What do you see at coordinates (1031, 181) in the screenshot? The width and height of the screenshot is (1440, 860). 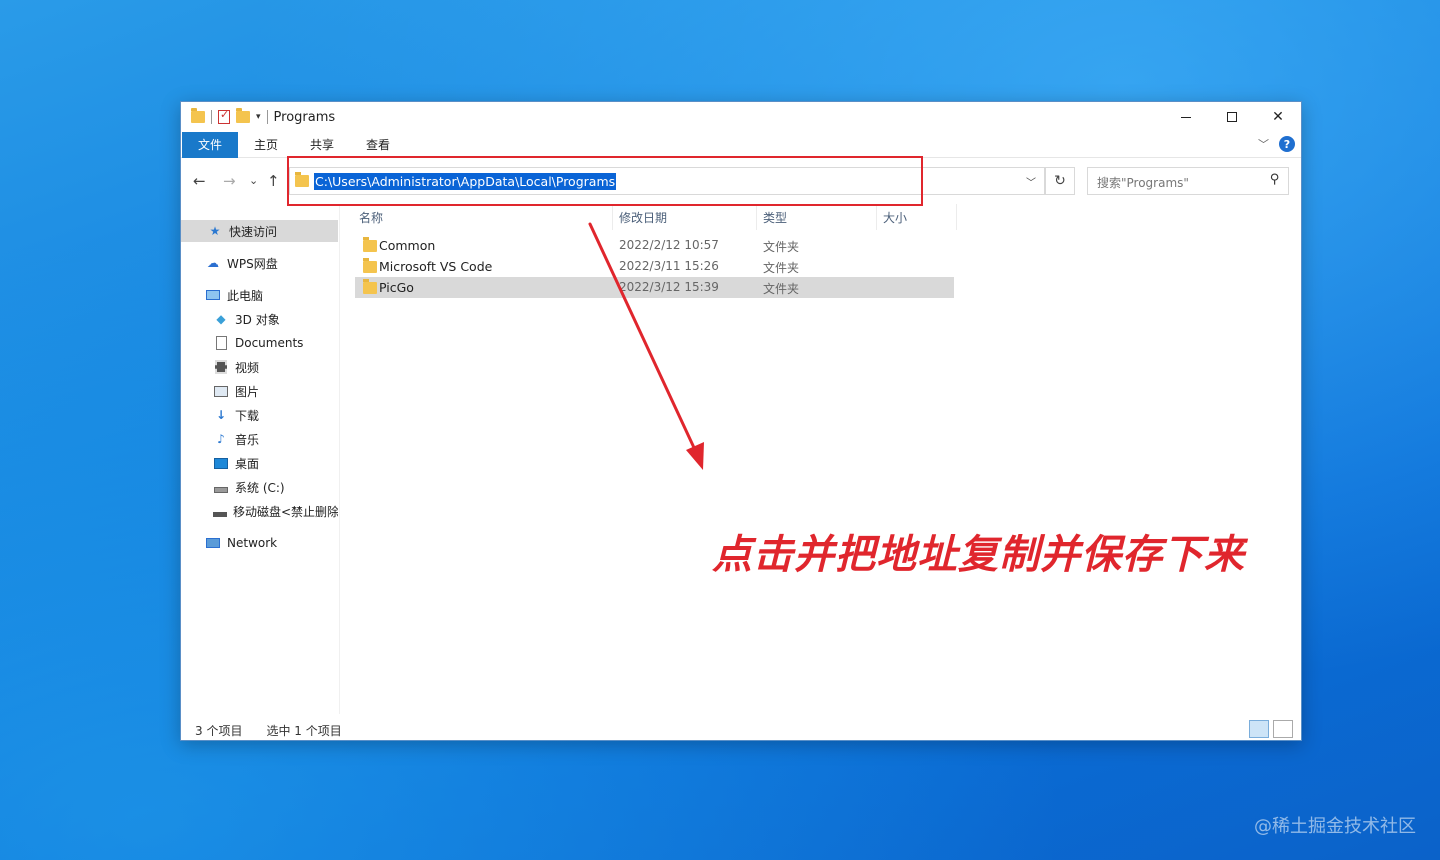 I see `chevron-down-icon: ﹀` at bounding box center [1031, 181].